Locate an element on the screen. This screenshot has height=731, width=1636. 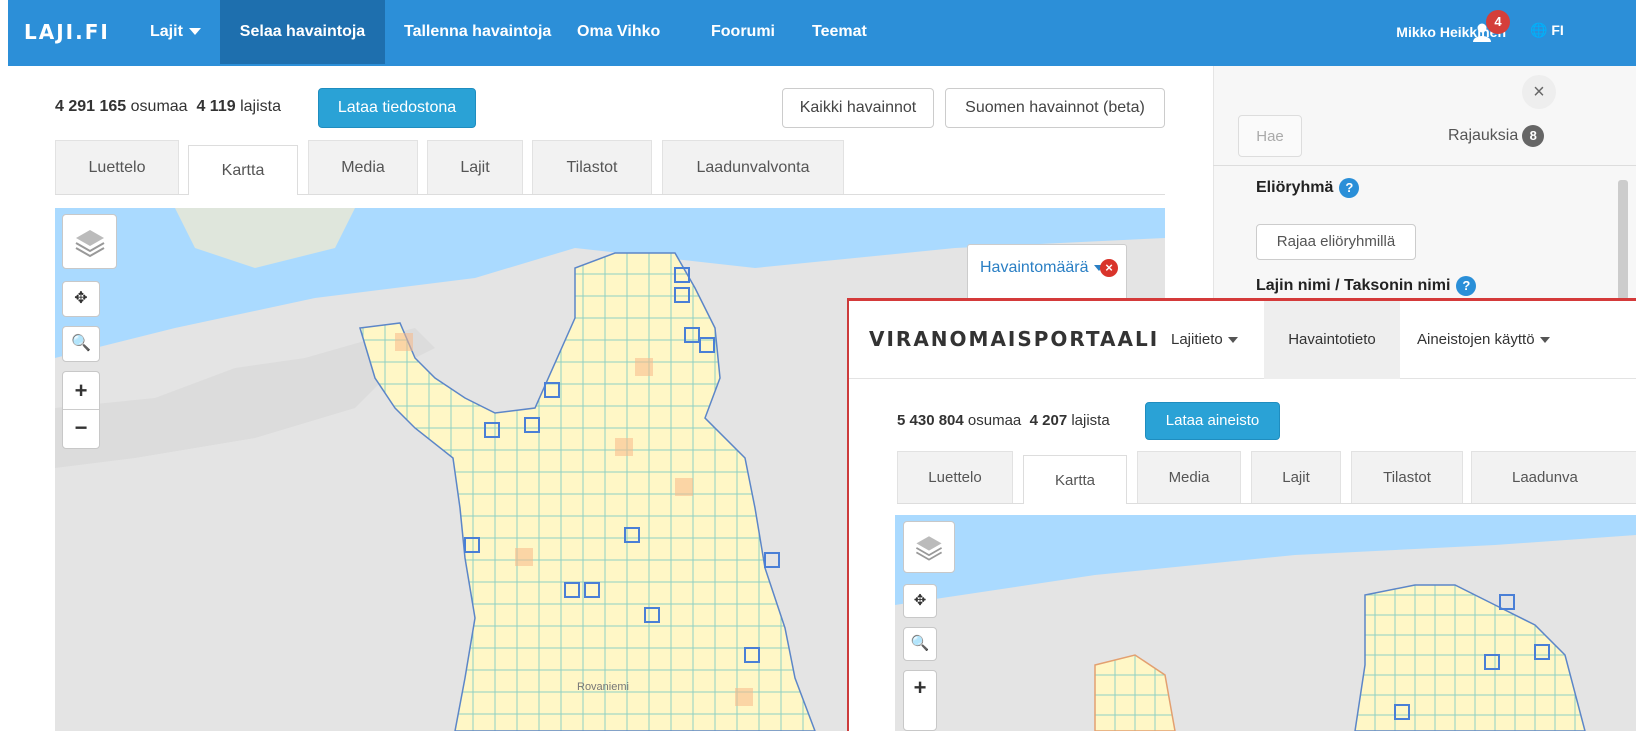
overlay-tab-tilastot: Tilastot is located at coordinates (1407, 477).